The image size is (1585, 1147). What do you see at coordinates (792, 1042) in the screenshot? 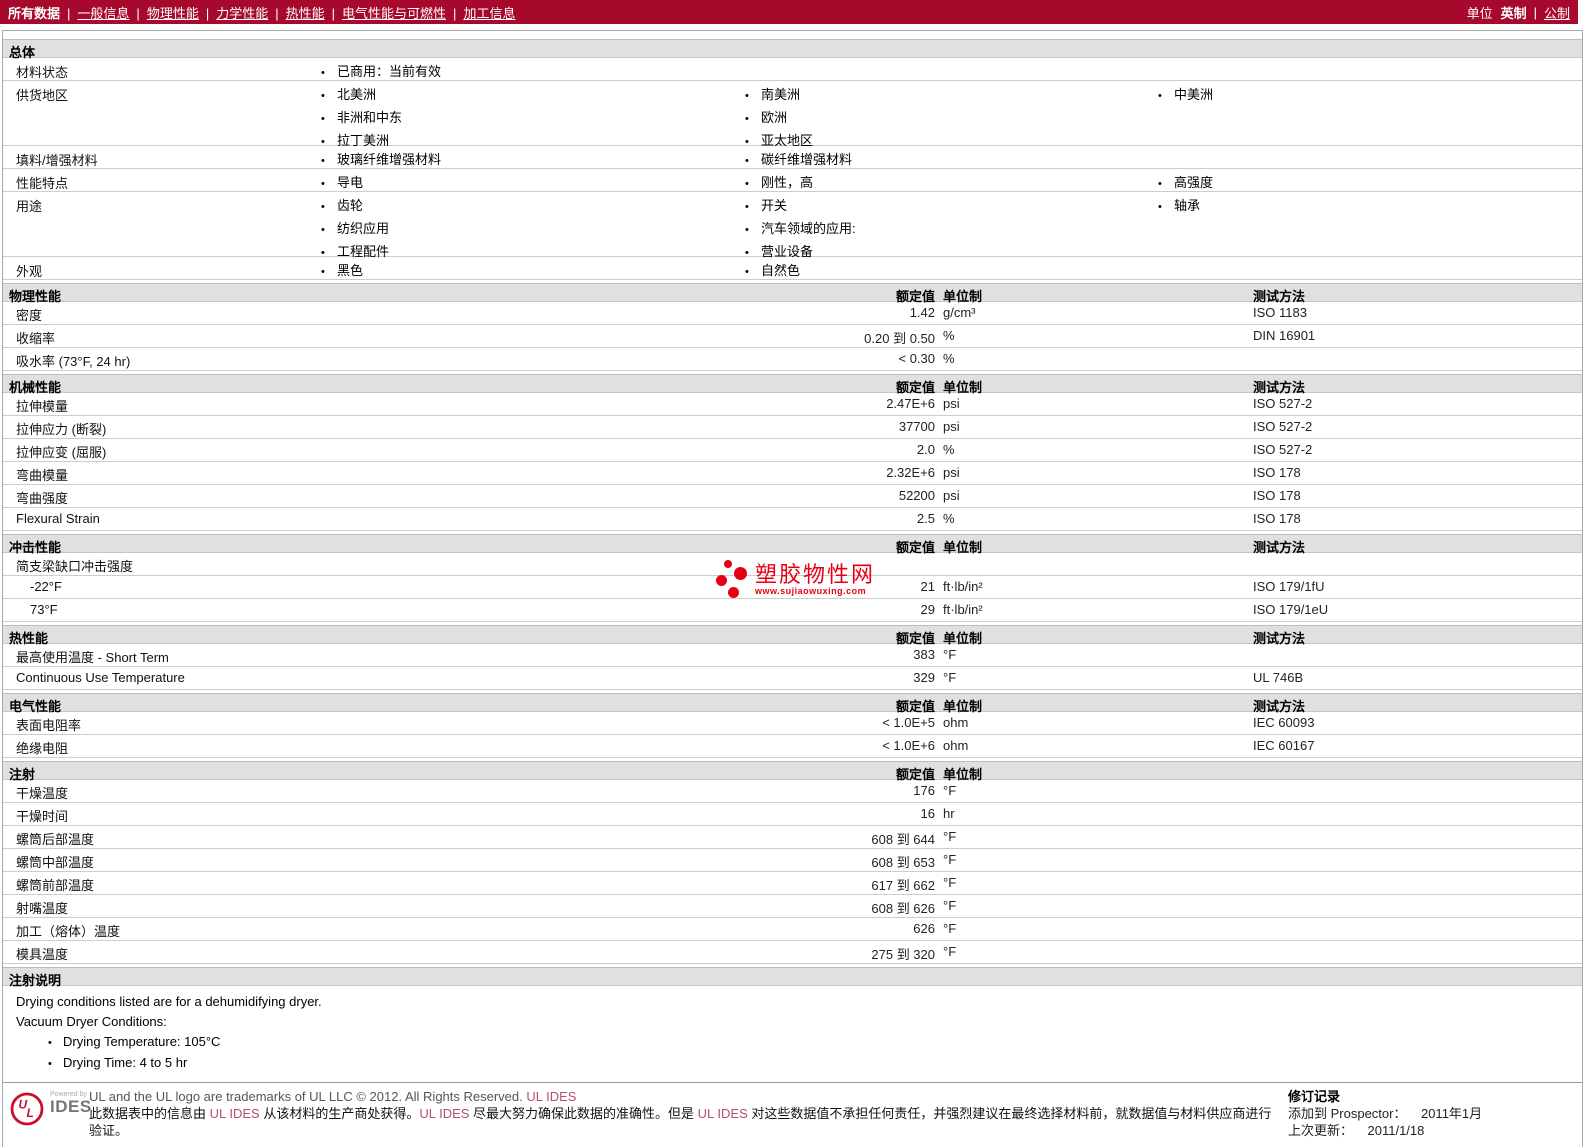
I see `note-bullet-item: • Drying Temperature: 105°C` at bounding box center [792, 1042].